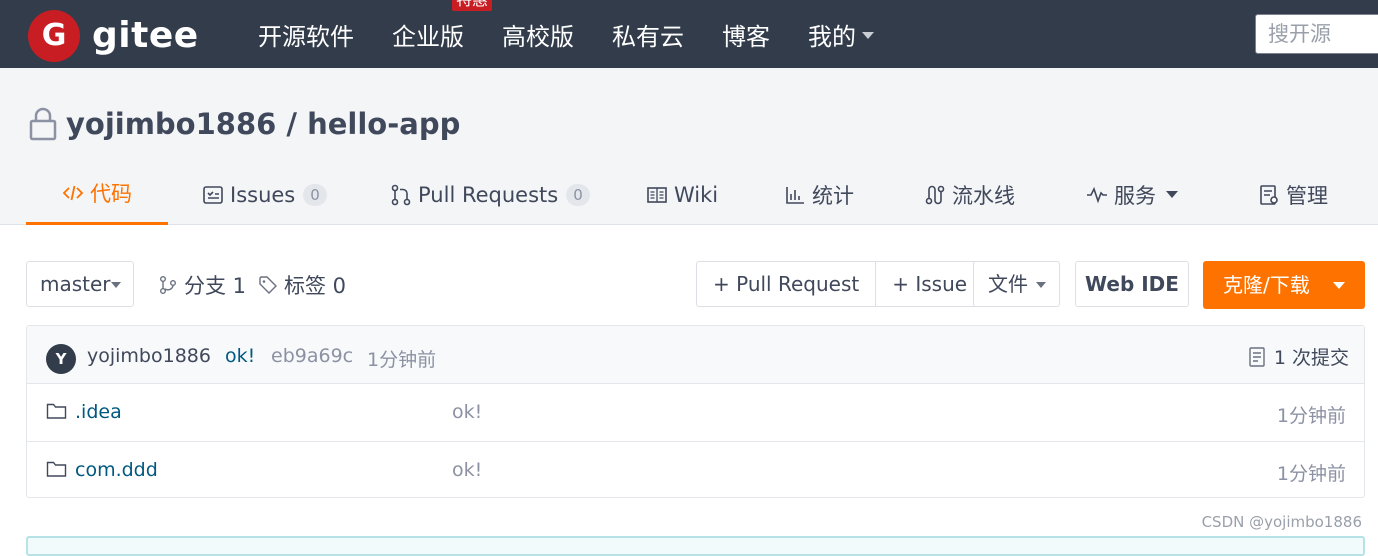 The width and height of the screenshot is (1378, 556). I want to click on pr-count-badge: 0, so click(578, 194).